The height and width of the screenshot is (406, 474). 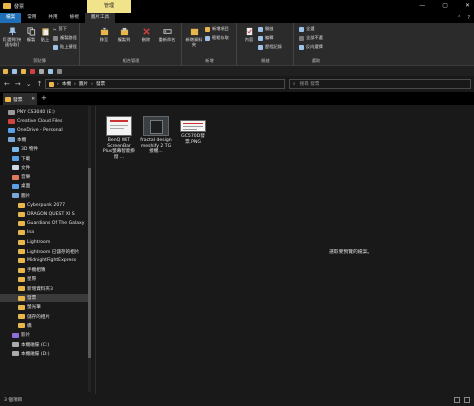 I want to click on nav-item: Lightroom 已儲存的相片, so click(x=44, y=252).